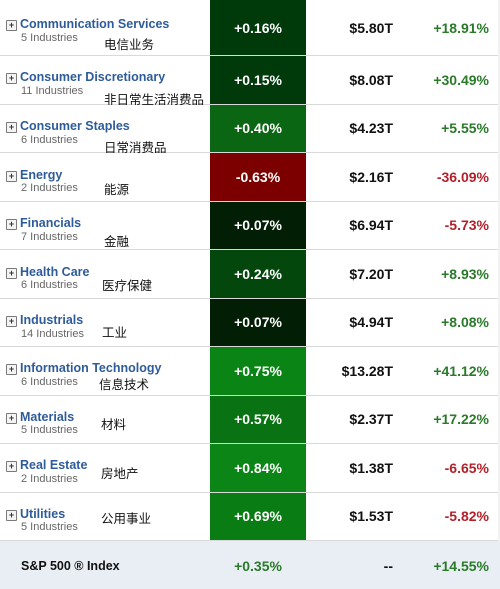 The height and width of the screenshot is (589, 500). Describe the element at coordinates (258, 27) in the screenshot. I see `daily-change: +0.16%` at that location.